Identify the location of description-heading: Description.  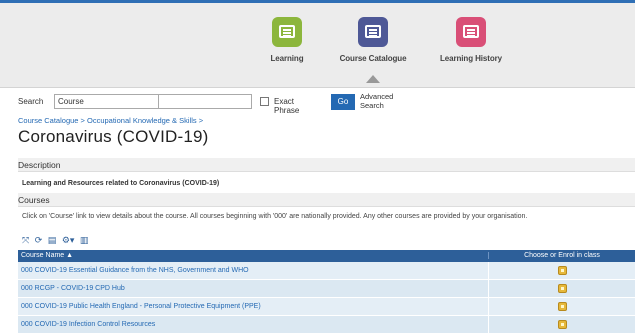
(326, 165).